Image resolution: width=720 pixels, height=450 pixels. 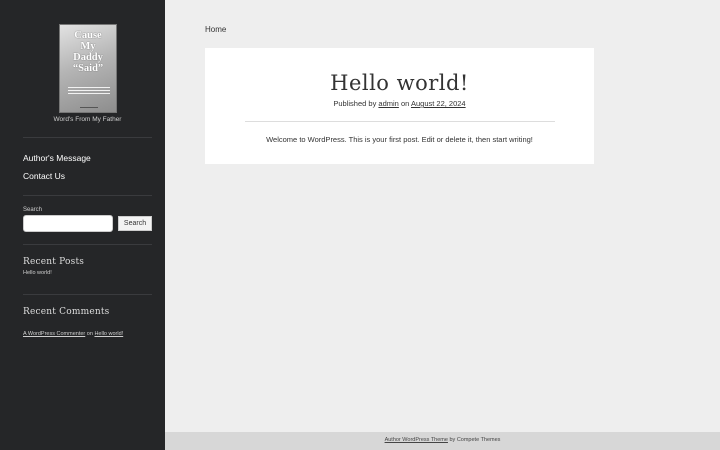 What do you see at coordinates (57, 158) in the screenshot?
I see `nav-link-authors-message: Author's Message` at bounding box center [57, 158].